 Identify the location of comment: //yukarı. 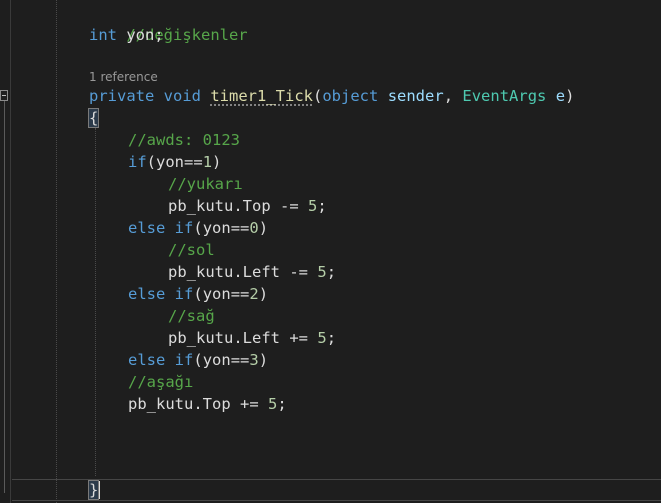
(205, 184).